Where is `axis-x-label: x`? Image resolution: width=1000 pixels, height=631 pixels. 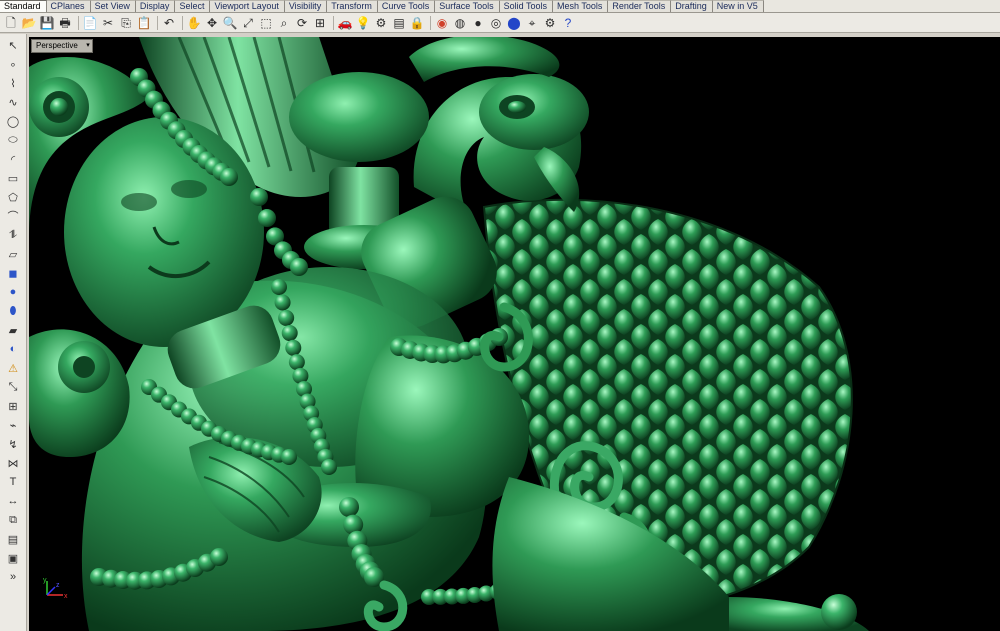
axis-x-label: x is located at coordinates (66, 596).